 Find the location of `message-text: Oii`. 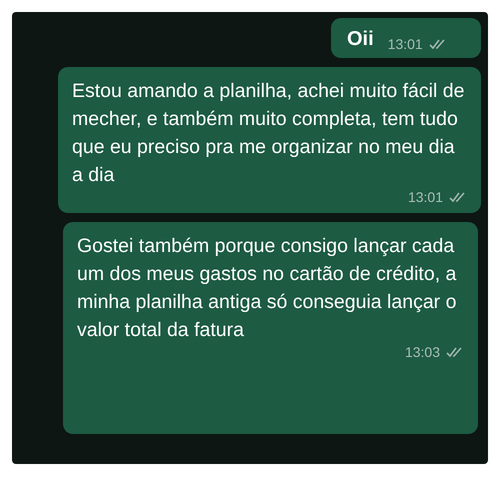

message-text: Oii is located at coordinates (360, 39).